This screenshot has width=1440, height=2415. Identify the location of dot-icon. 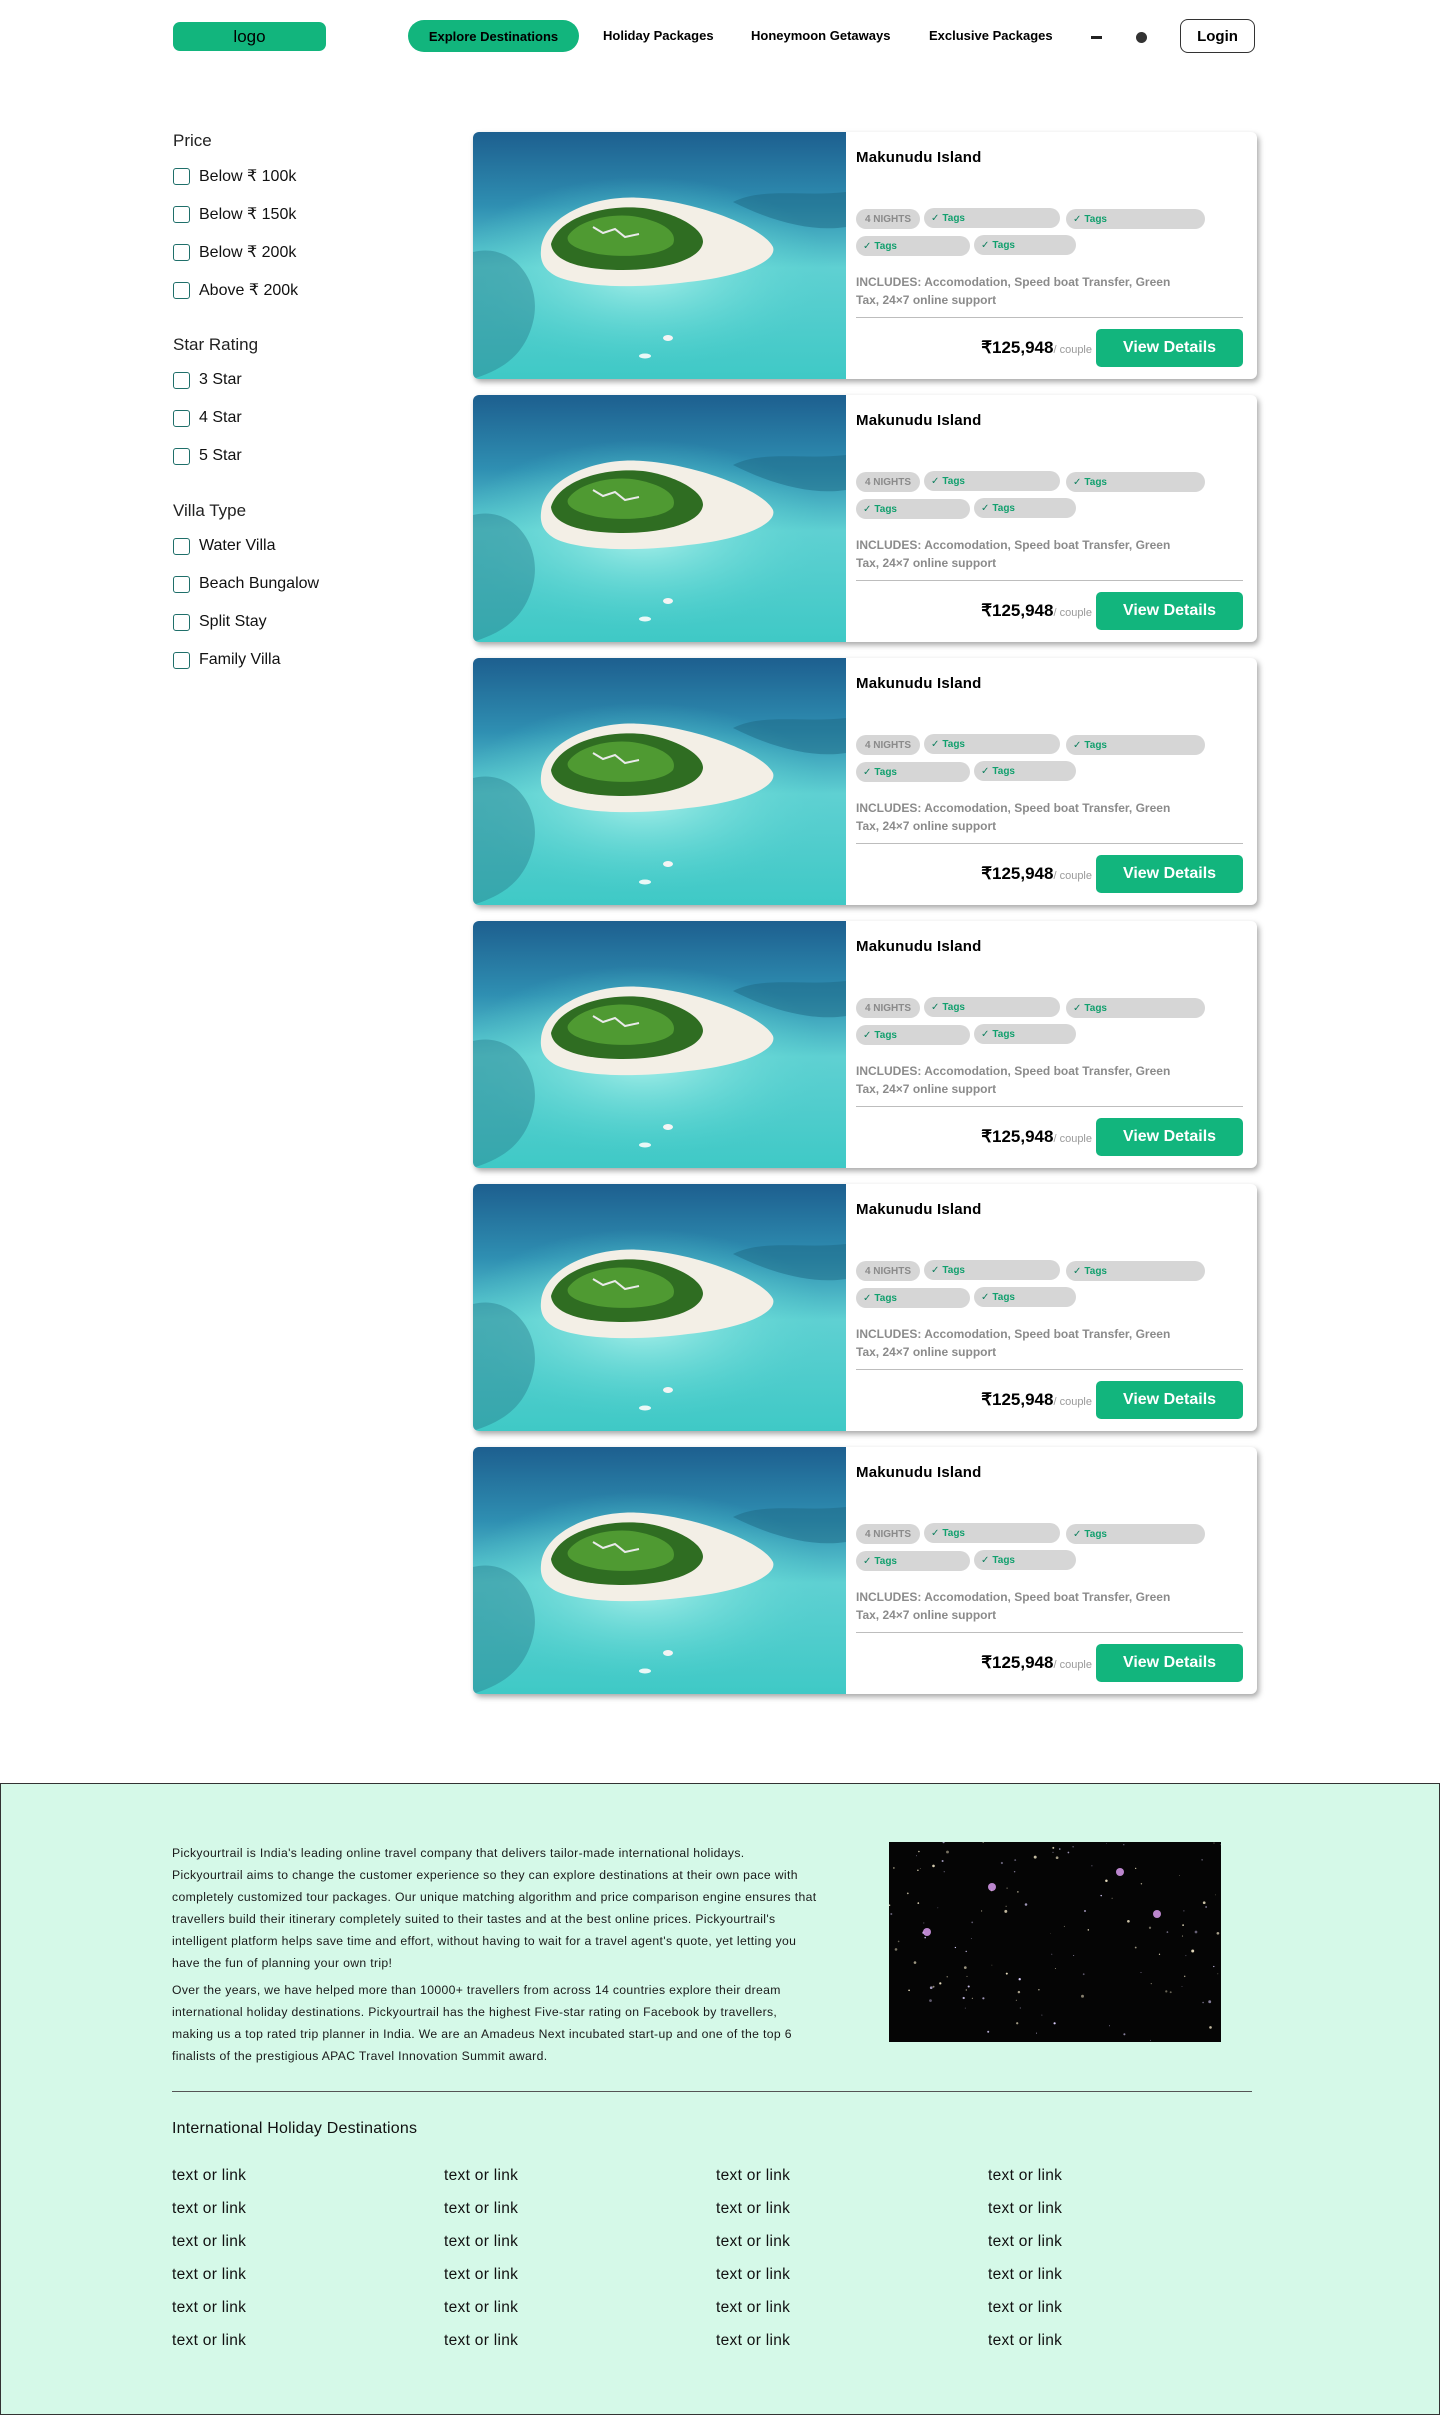
(1141, 37).